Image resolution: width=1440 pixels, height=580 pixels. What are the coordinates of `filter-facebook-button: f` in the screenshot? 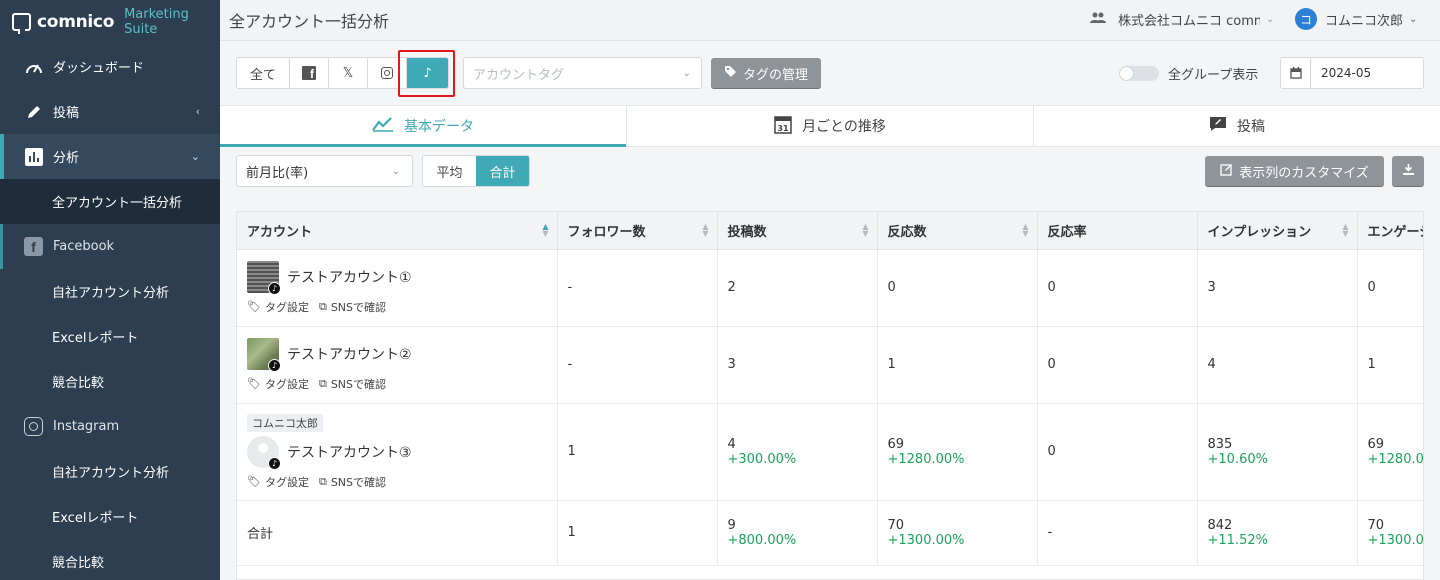 It's located at (309, 73).